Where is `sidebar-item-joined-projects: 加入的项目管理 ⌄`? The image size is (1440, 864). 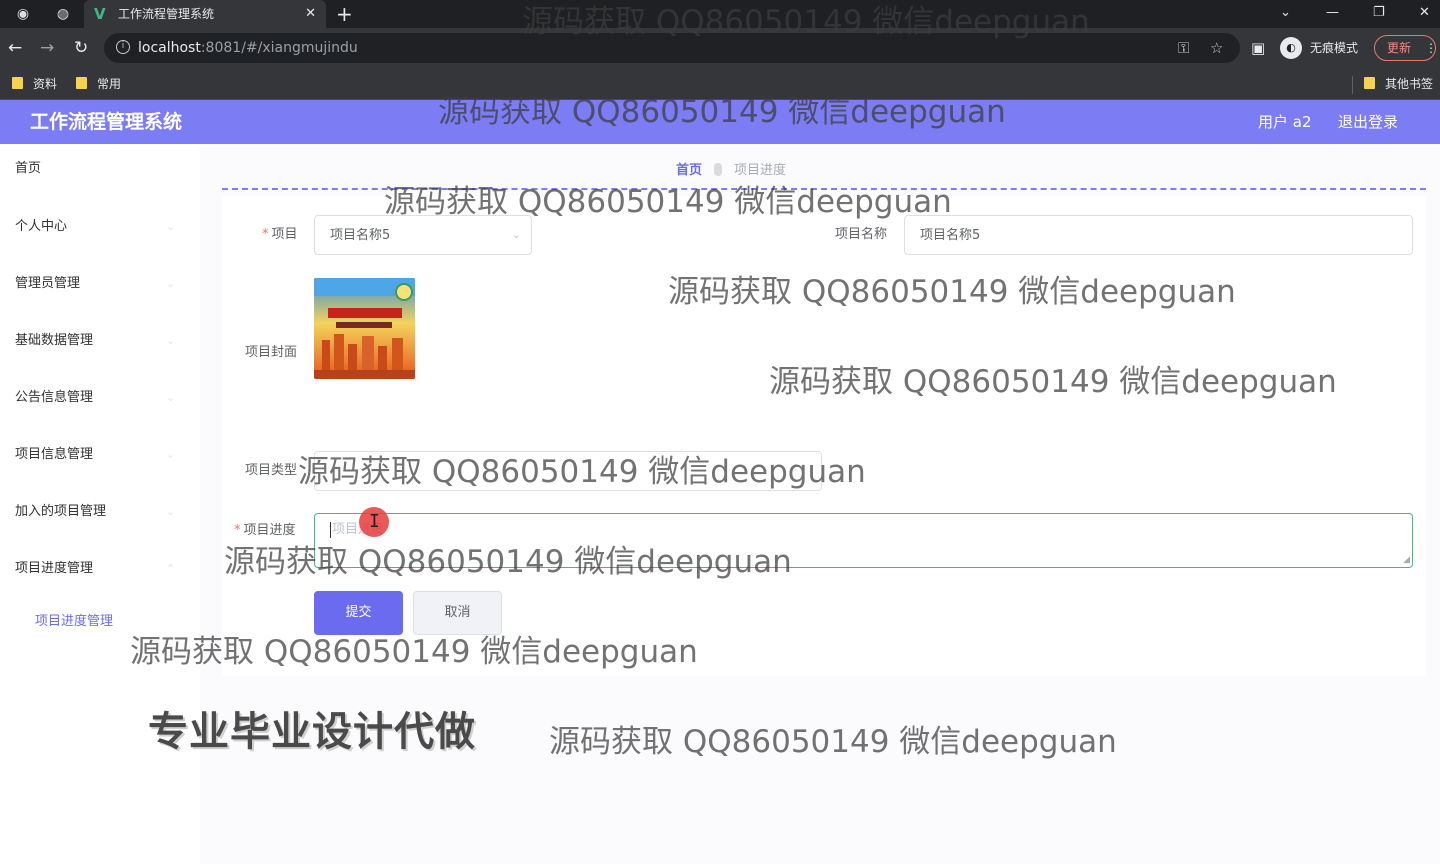
sidebar-item-joined-projects: 加入的项目管理 ⌄ is located at coordinates (100, 513).